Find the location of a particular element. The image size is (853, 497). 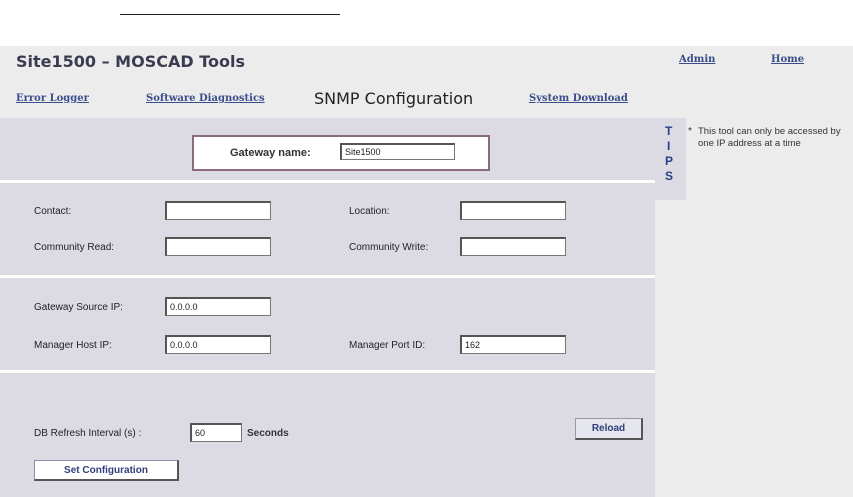

community-write-input is located at coordinates (513, 246).